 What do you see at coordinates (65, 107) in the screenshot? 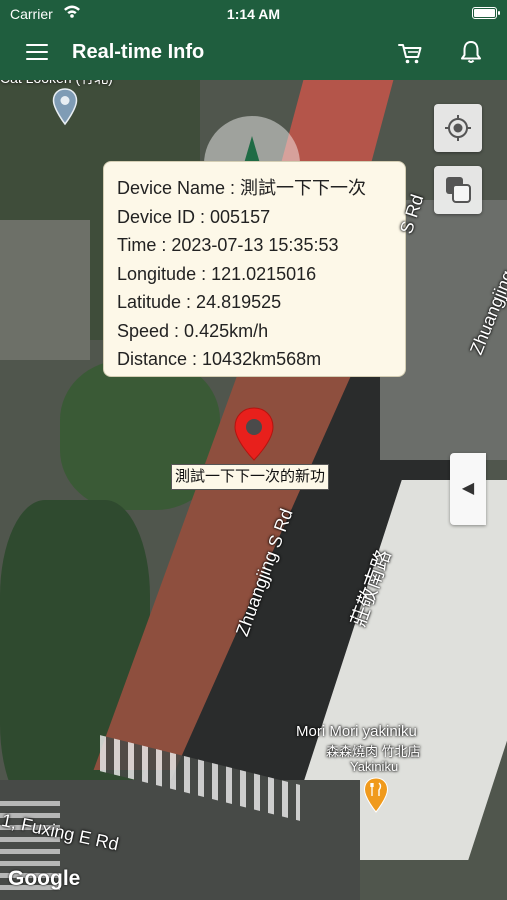
I see `location-pin-icon` at bounding box center [65, 107].